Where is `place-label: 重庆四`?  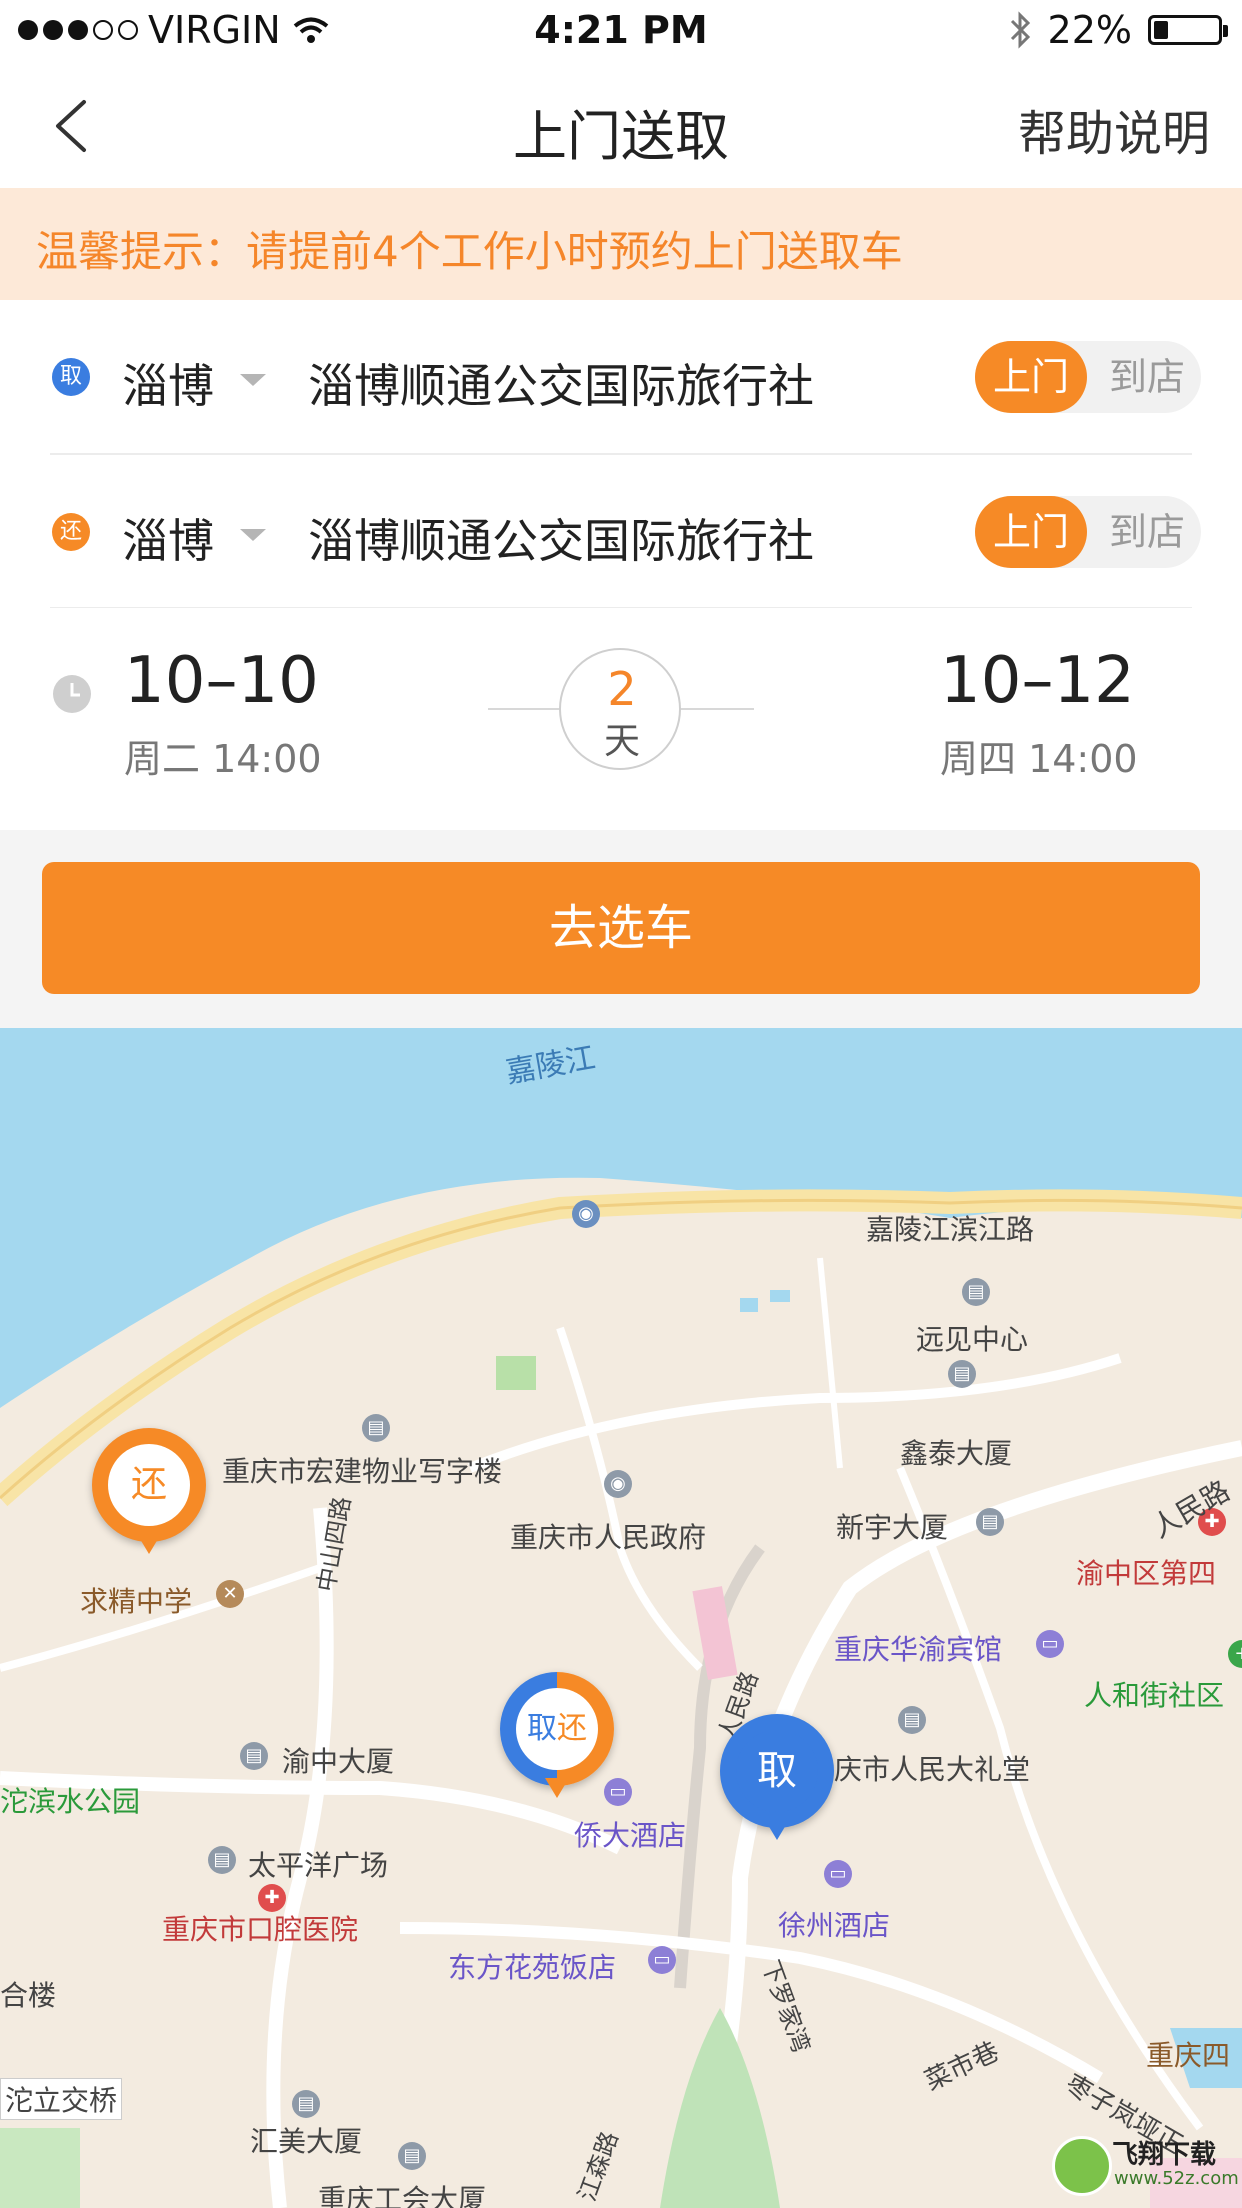 place-label: 重庆四 is located at coordinates (1188, 2055).